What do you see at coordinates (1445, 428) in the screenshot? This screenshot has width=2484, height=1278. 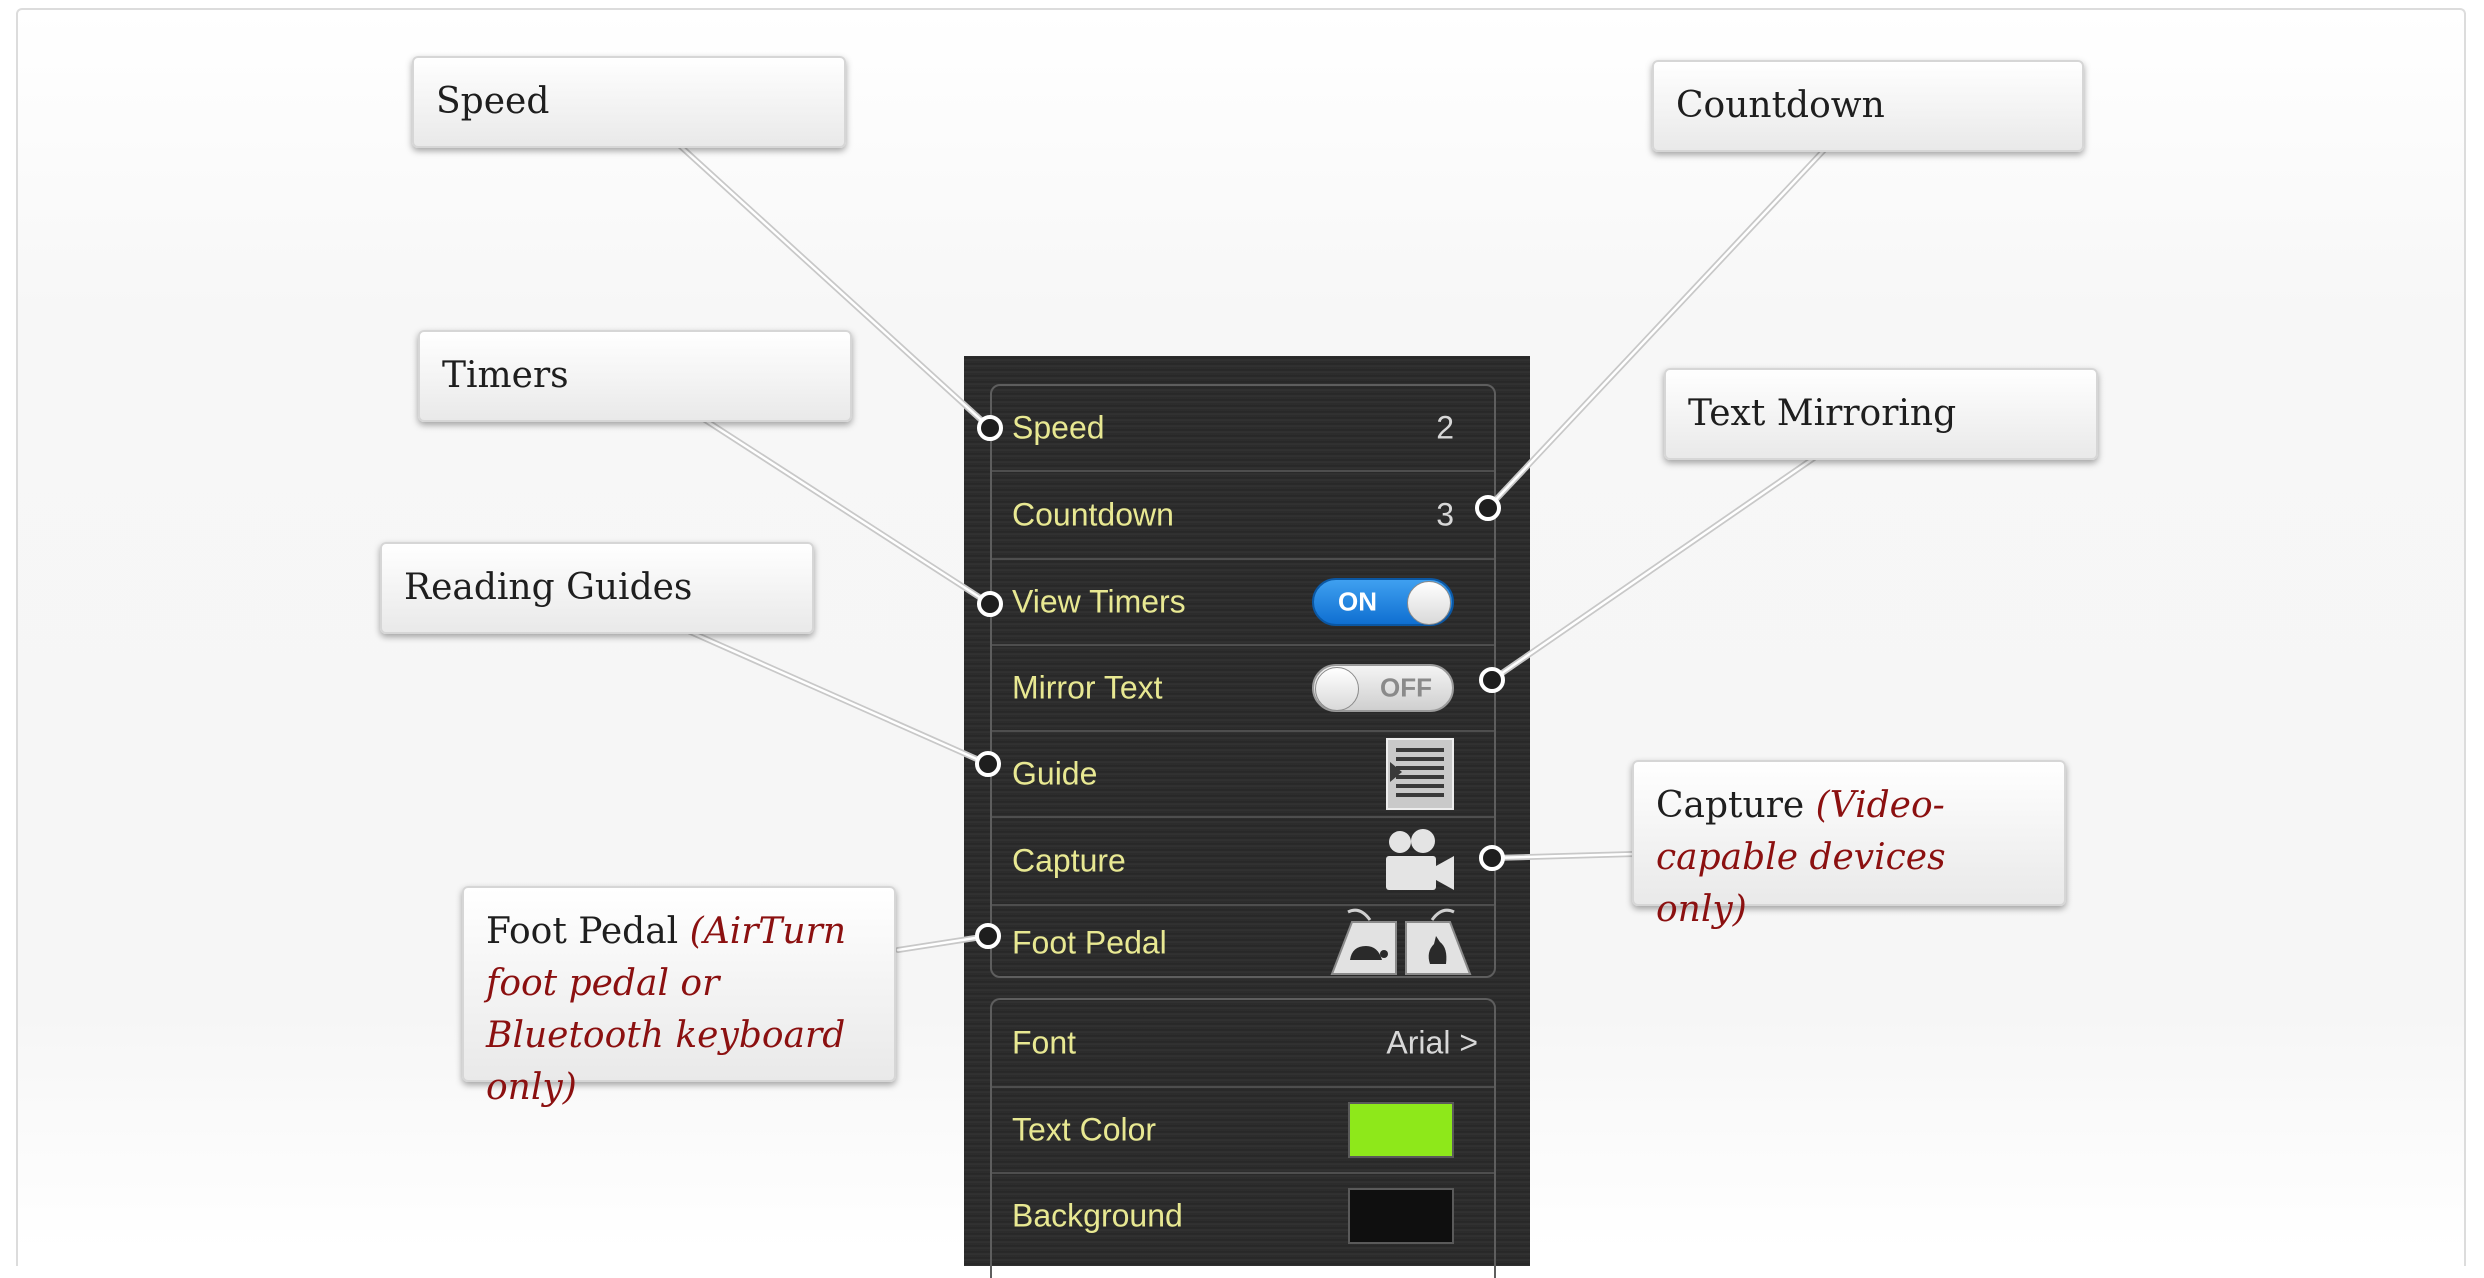 I see `speed-value: 2` at bounding box center [1445, 428].